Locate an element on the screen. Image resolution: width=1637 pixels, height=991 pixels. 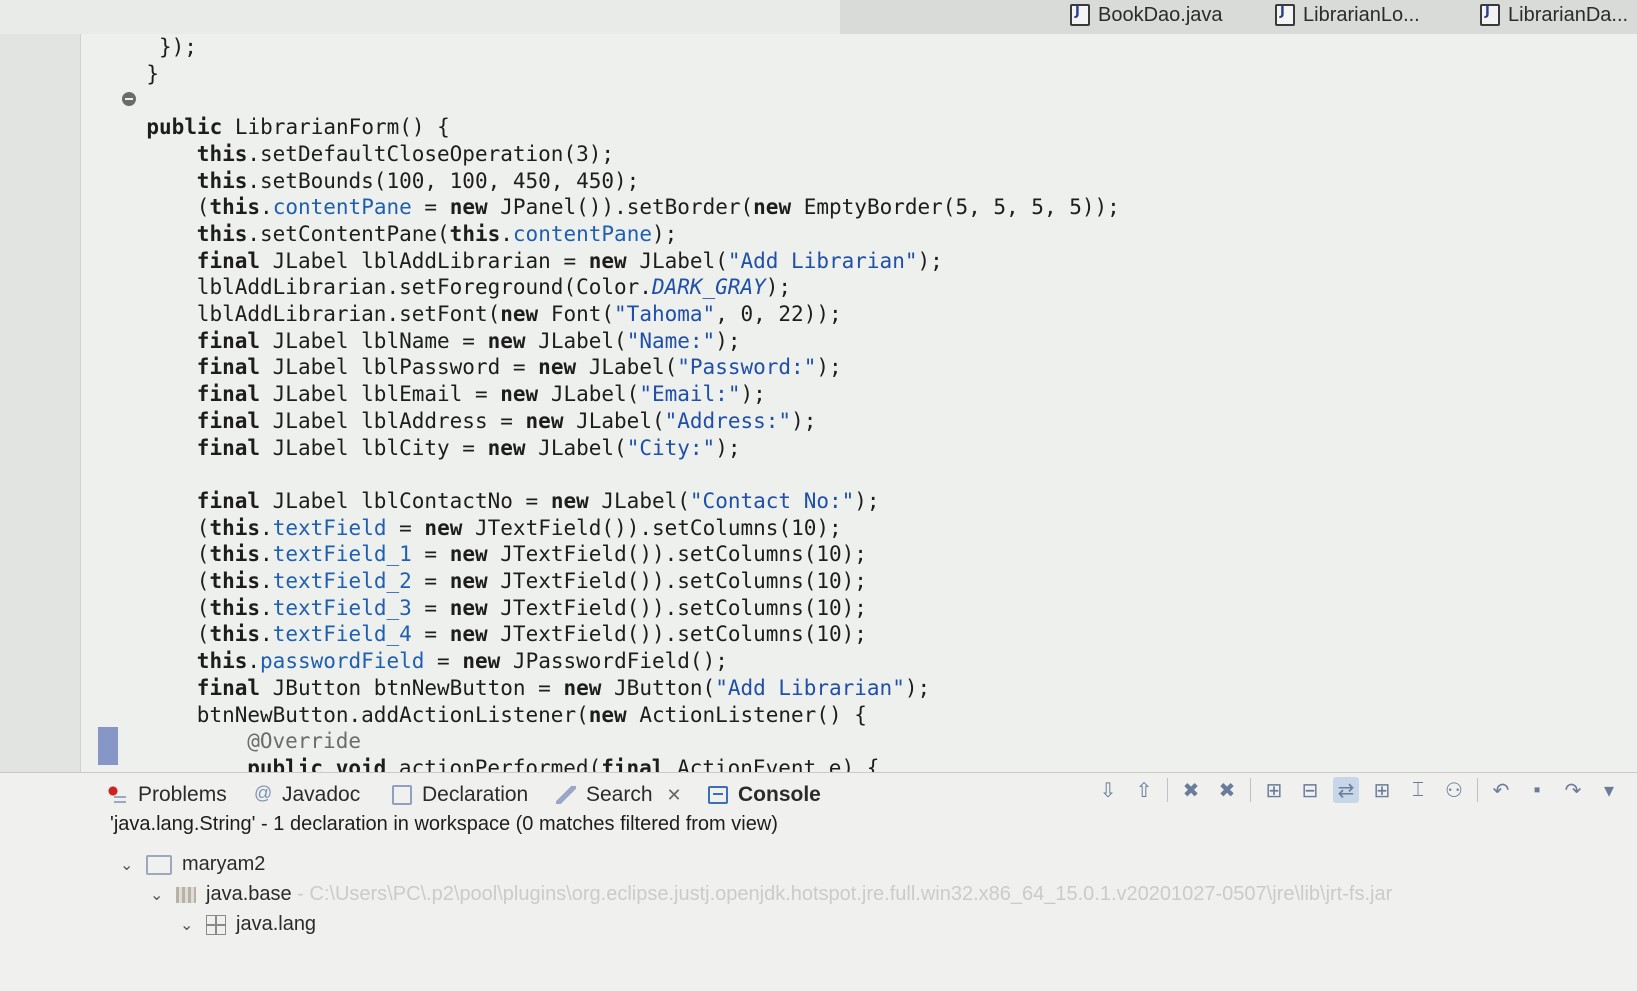
run-search-icon: ⇄ is located at coordinates (1346, 790).